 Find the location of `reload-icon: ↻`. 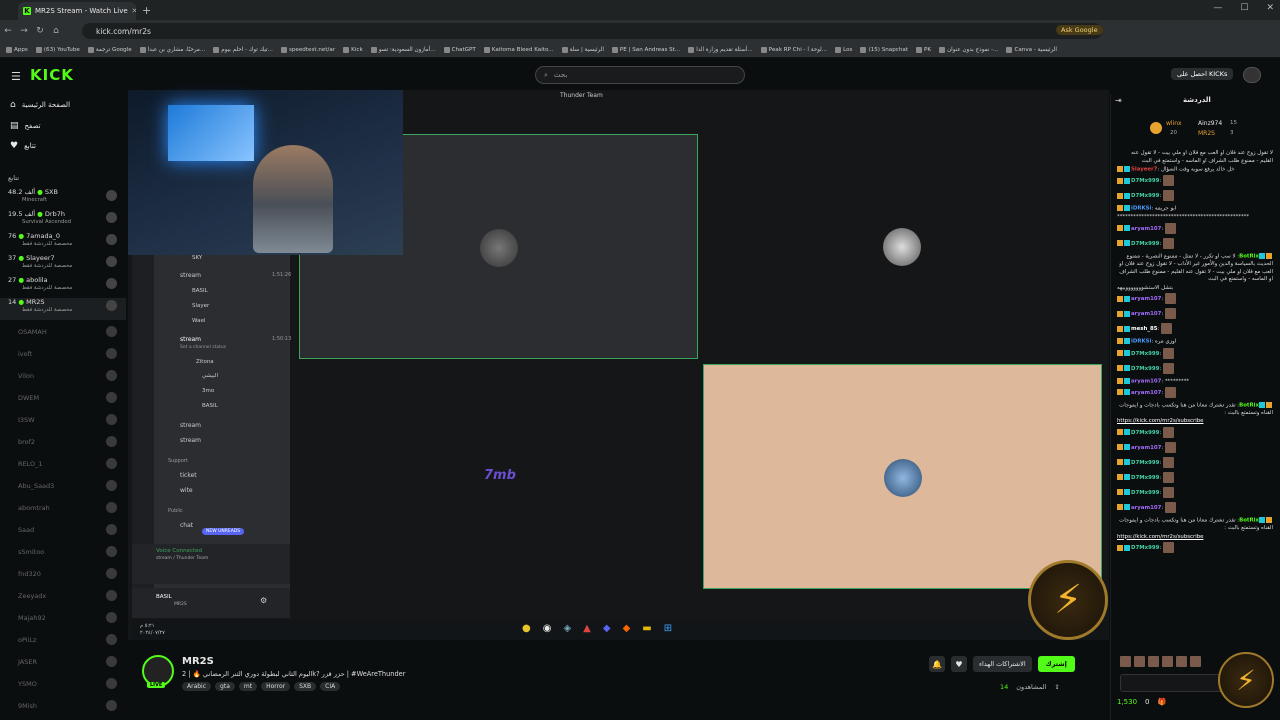

reload-icon: ↻ is located at coordinates (40, 31).